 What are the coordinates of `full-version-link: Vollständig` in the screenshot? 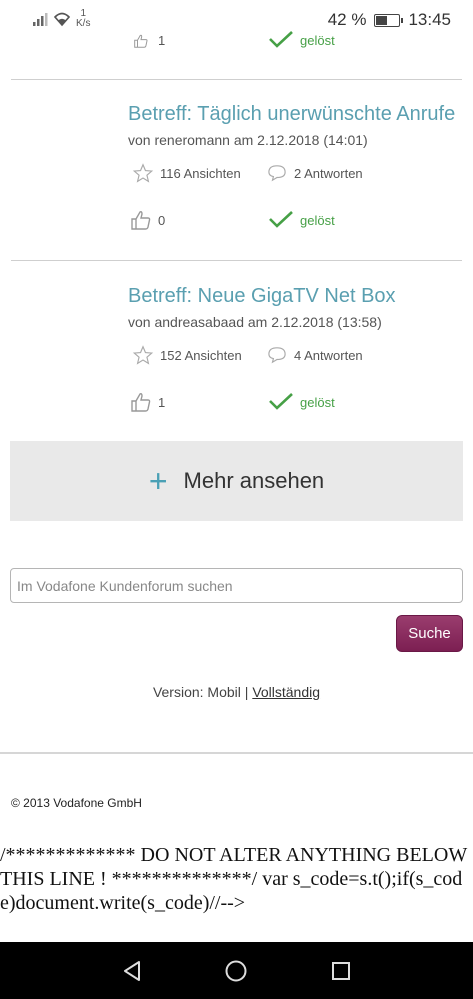 It's located at (286, 692).